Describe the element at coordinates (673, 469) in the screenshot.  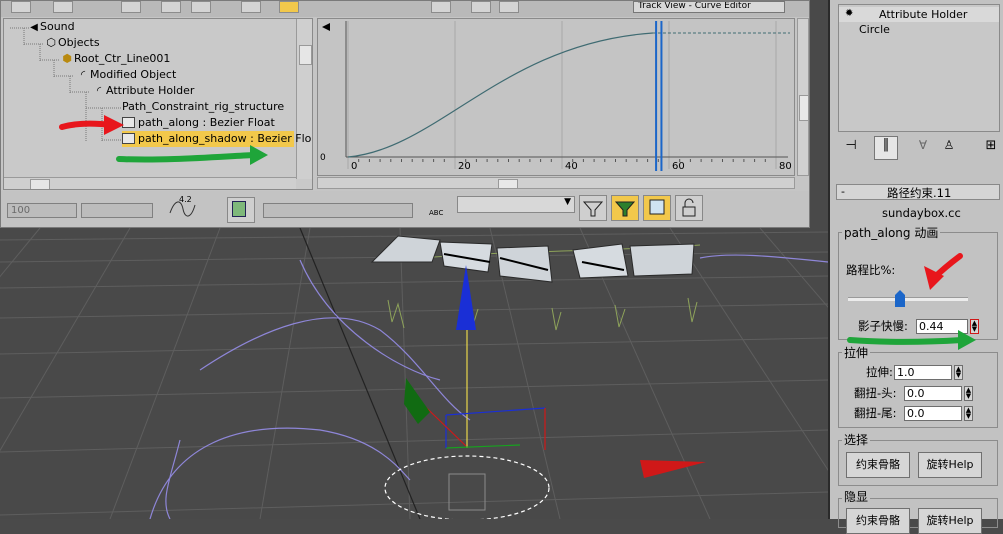
I see `x-axis-cone` at that location.